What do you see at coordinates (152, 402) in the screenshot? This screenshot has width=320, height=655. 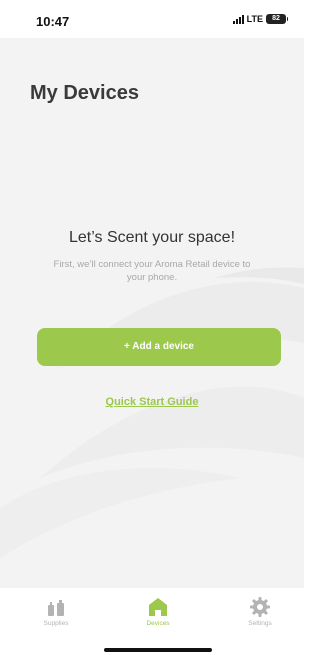 I see `quick-start-guide-link: Quick Start Guide` at bounding box center [152, 402].